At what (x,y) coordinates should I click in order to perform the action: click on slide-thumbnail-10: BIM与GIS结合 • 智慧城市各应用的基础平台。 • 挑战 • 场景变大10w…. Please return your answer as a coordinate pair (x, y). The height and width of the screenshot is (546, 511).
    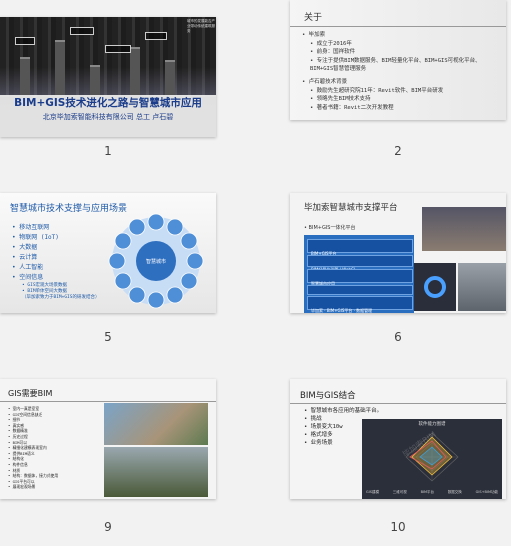
    Looking at the image, I should click on (398, 439).